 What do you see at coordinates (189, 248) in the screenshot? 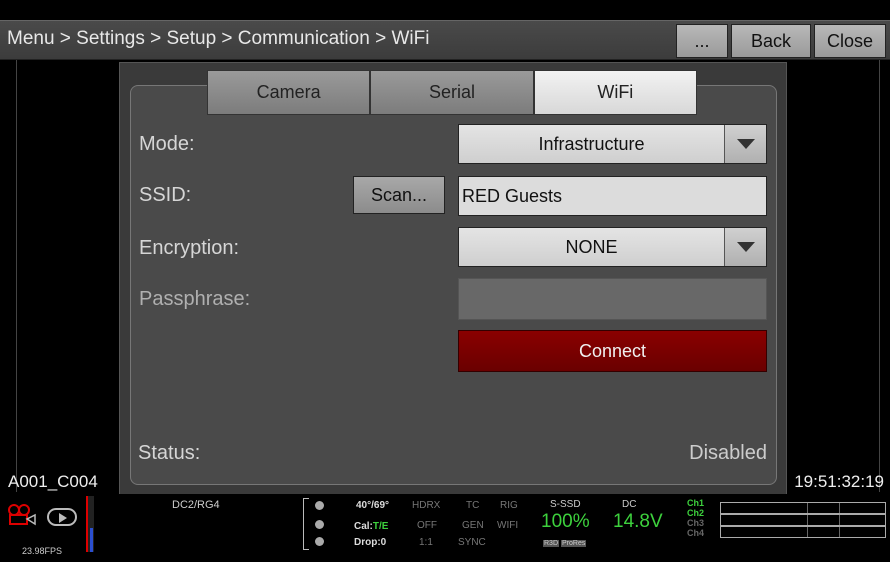
I see `encryption-label: Encryption:` at bounding box center [189, 248].